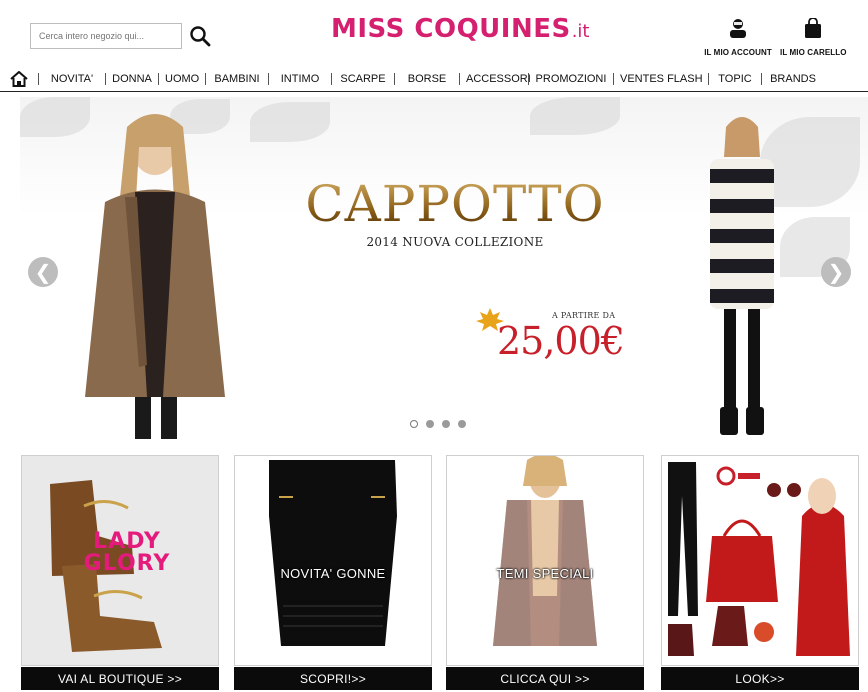 Image resolution: width=868 pixels, height=692 pixels. I want to click on banner-subtitle: 2014 NUOVA COLLEZIONE, so click(455, 242).